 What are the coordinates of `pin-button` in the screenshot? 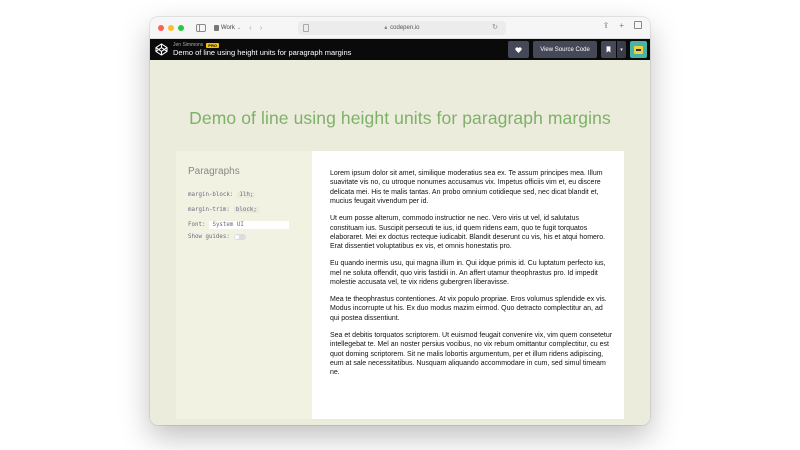 It's located at (608, 49).